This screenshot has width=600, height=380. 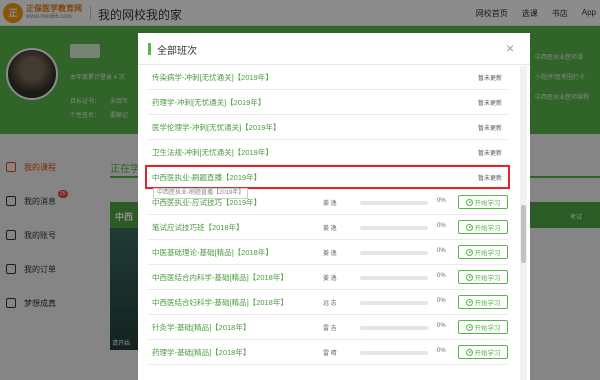 I want to click on teacher-name: 远 志, so click(x=330, y=304).